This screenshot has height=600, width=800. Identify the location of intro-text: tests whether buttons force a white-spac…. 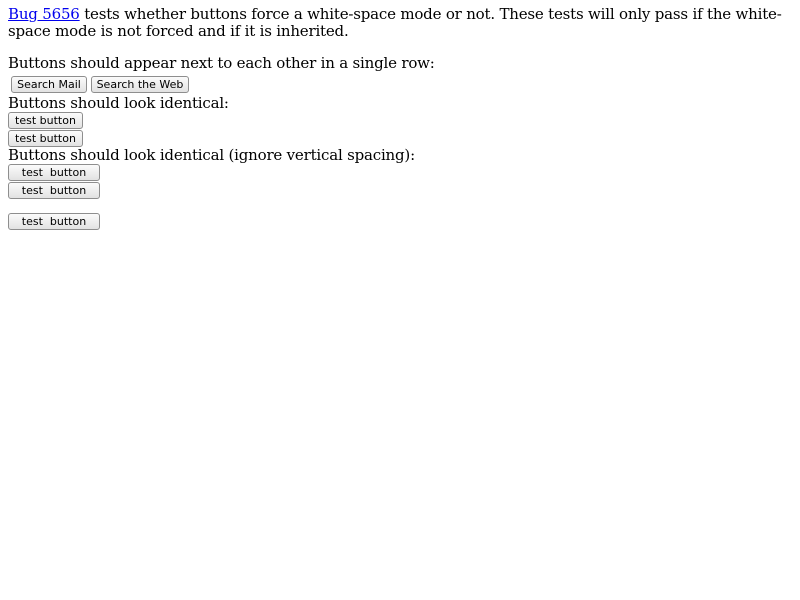
(395, 22).